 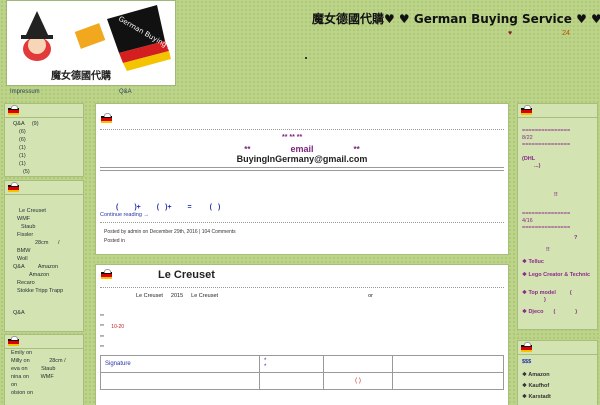 What do you see at coordinates (545, 300) in the screenshot?
I see `news-line: )` at bounding box center [545, 300].